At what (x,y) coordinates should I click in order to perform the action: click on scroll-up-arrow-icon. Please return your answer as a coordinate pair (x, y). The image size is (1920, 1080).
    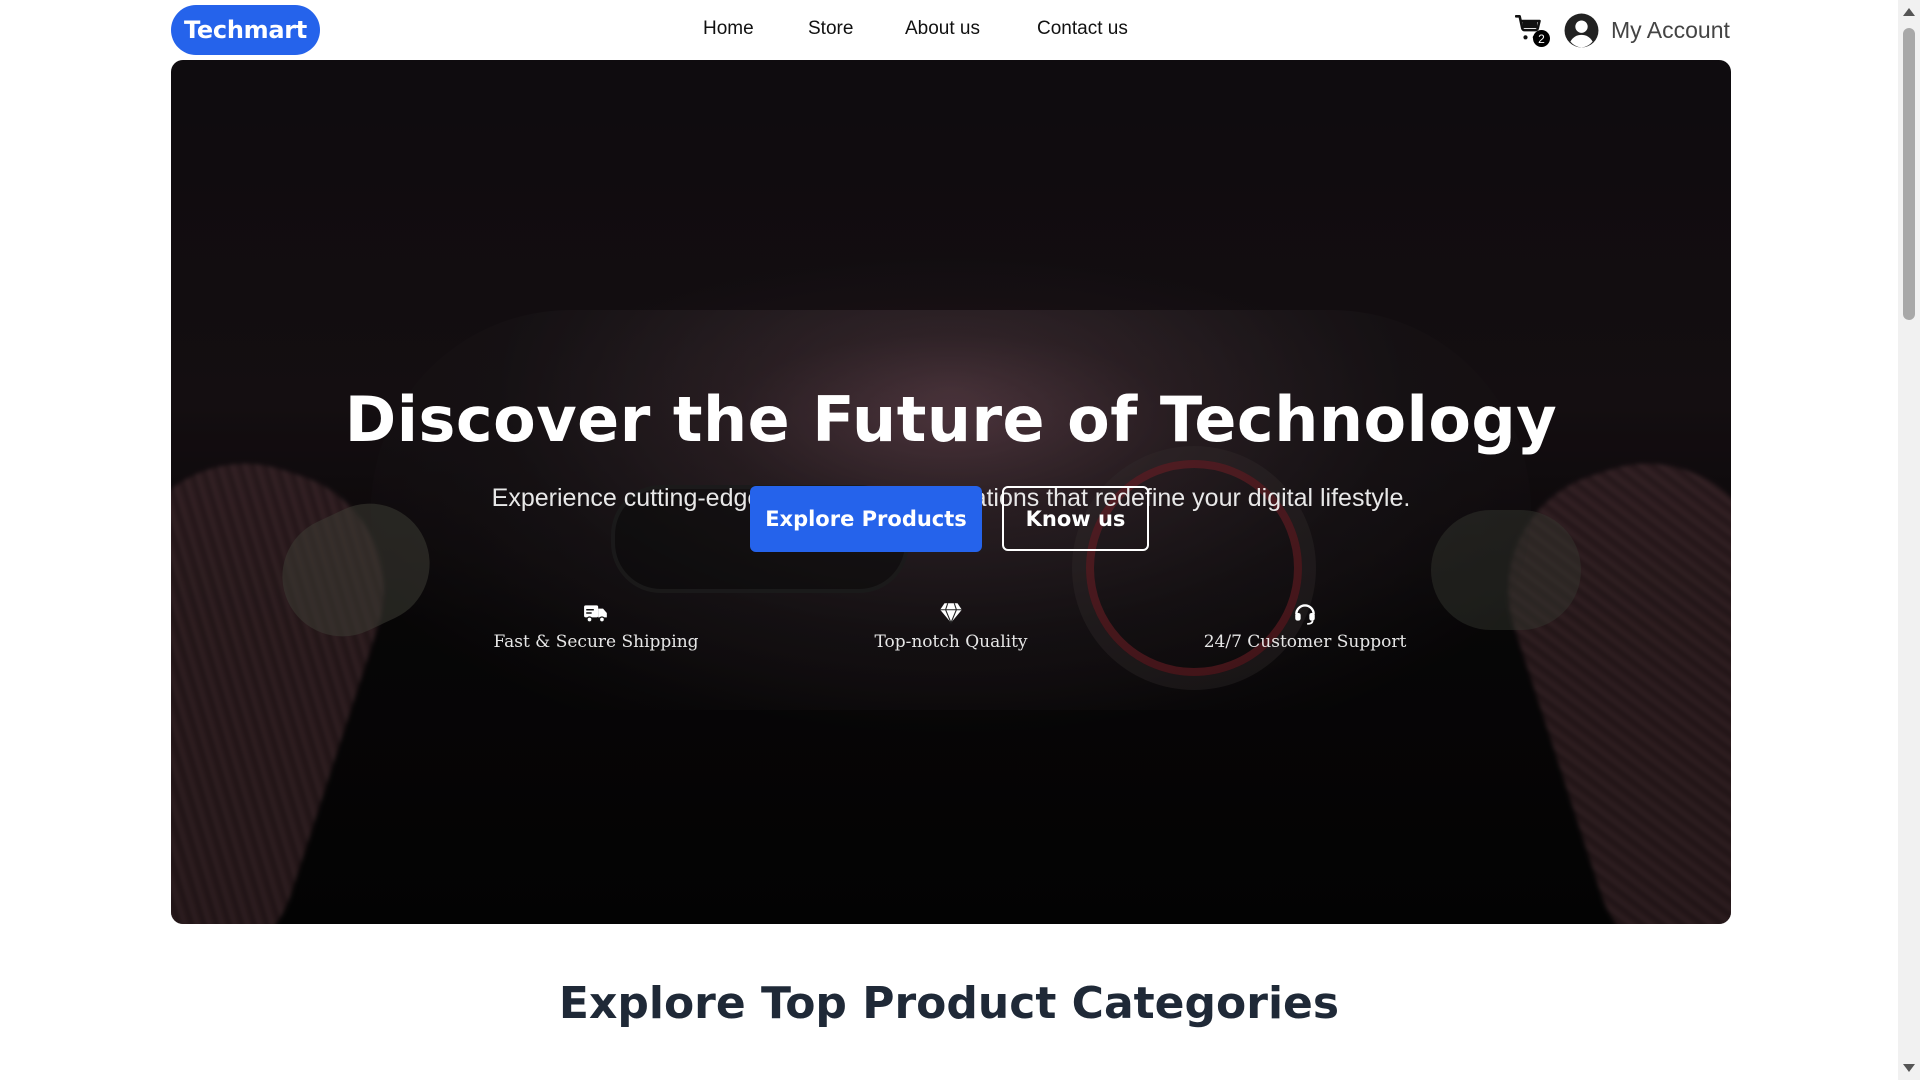
    Looking at the image, I should click on (1909, 12).